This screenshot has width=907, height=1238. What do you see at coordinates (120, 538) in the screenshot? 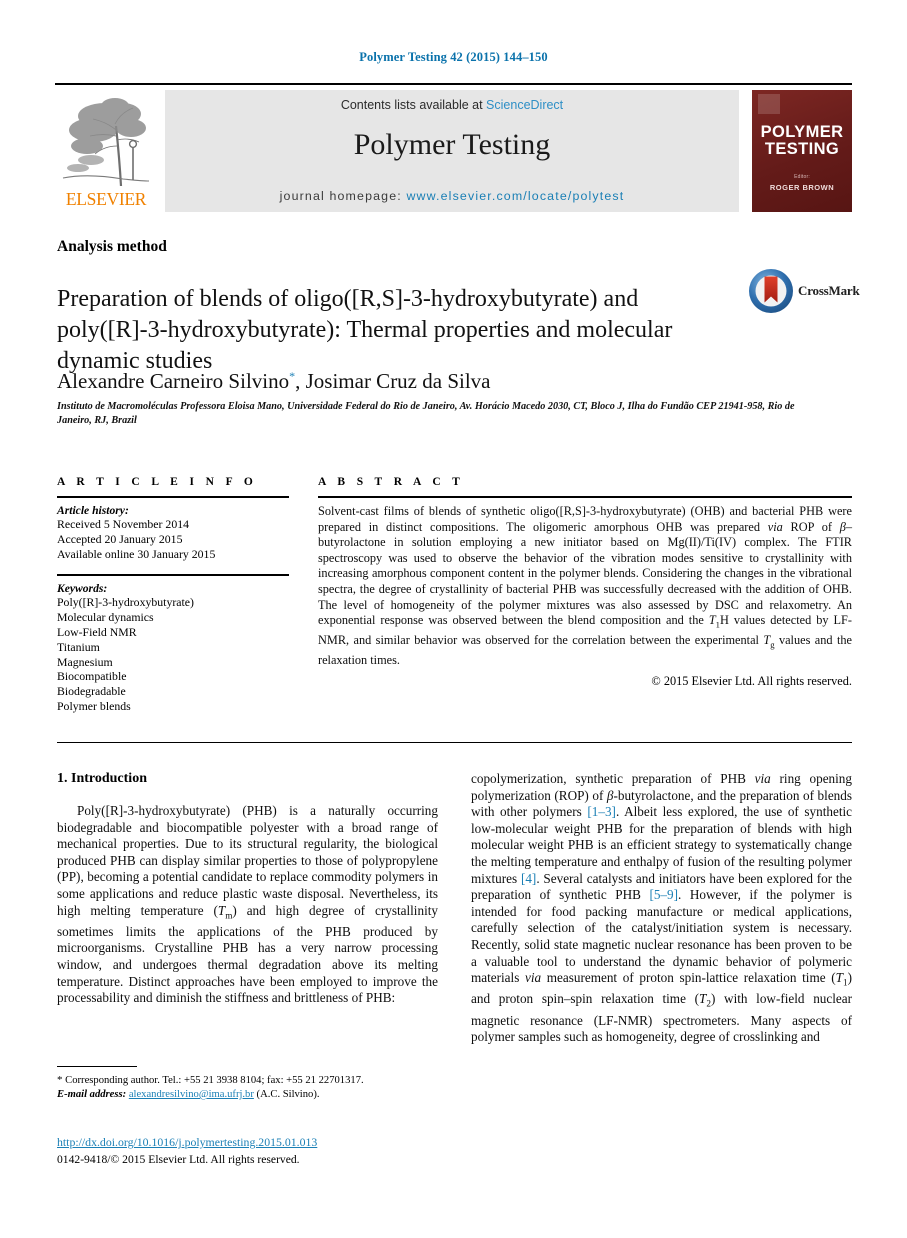
I see `article-history-accepted: Accepted 20 January 2015` at bounding box center [120, 538].